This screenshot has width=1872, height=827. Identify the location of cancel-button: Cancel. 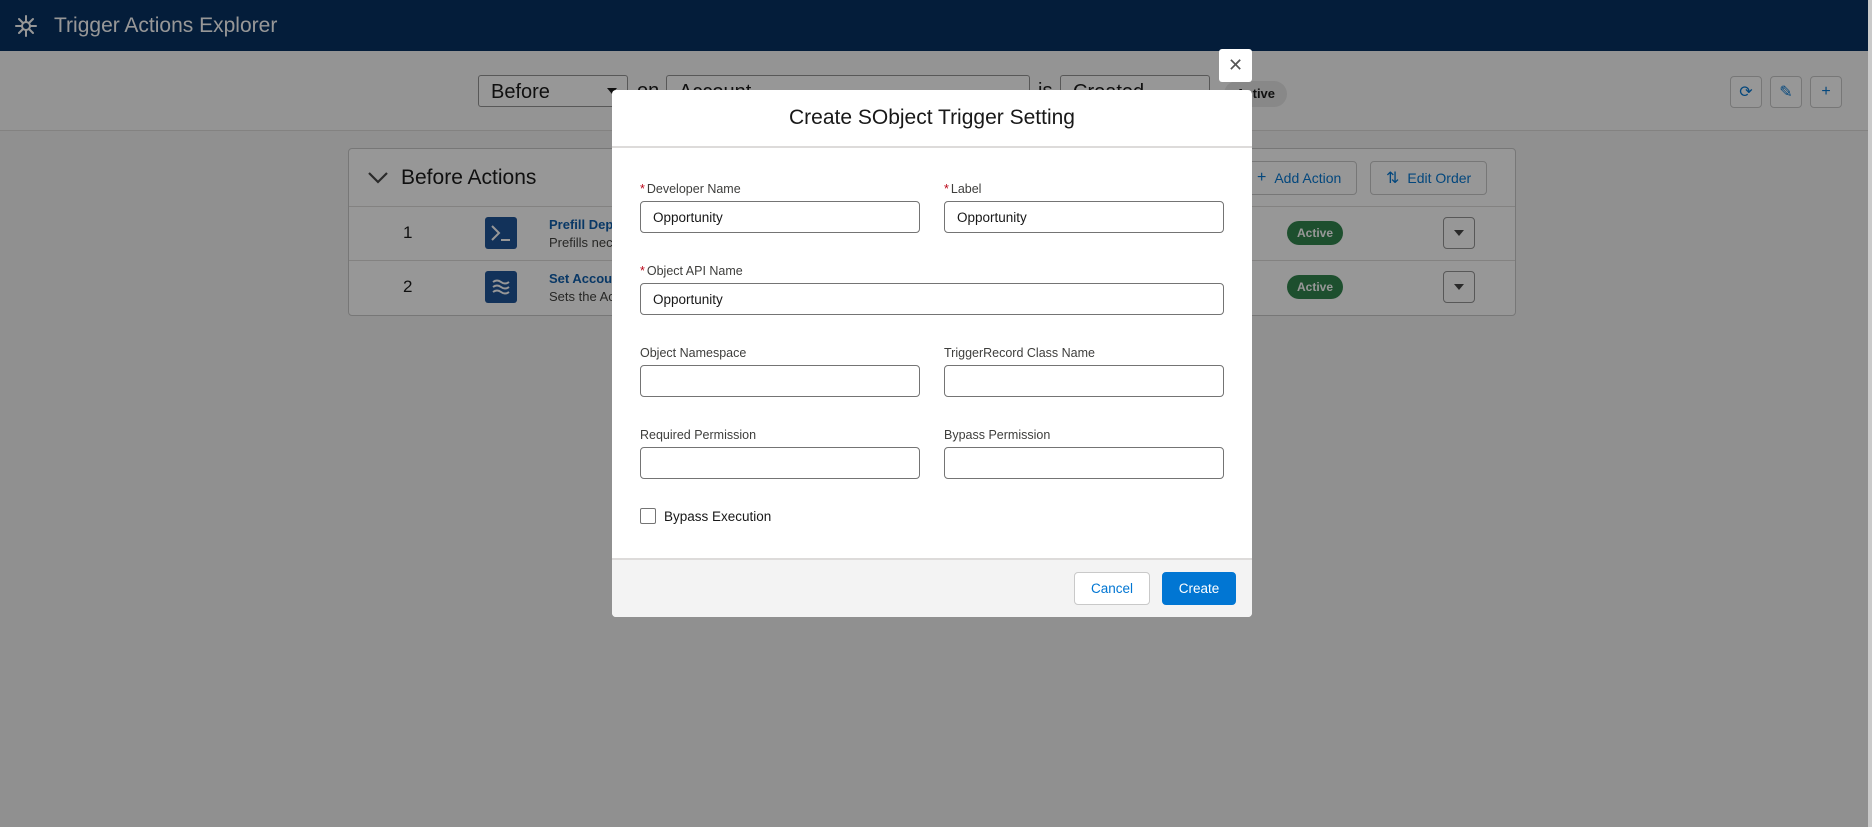
(1112, 588).